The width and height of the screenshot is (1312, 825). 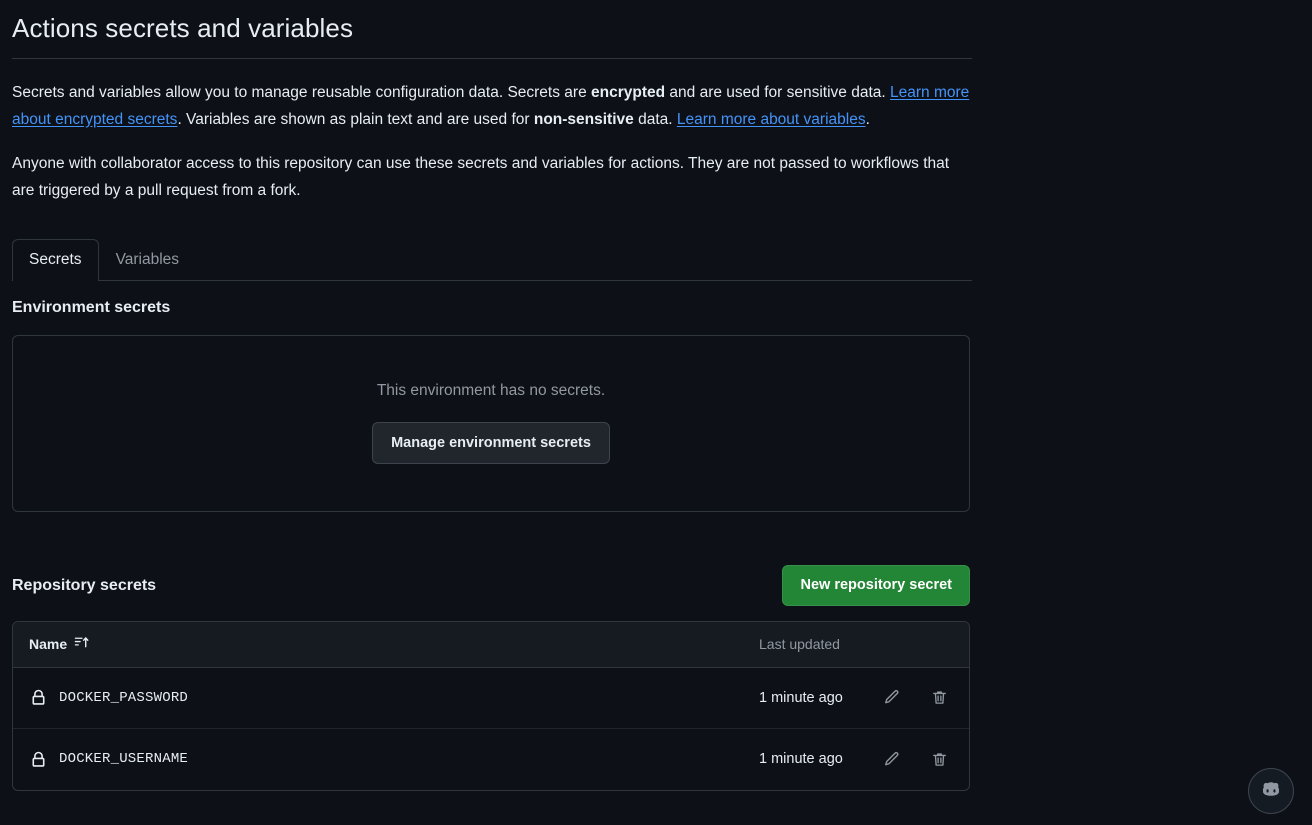 I want to click on desc-bold-encrypted: encrypted, so click(x=628, y=92).